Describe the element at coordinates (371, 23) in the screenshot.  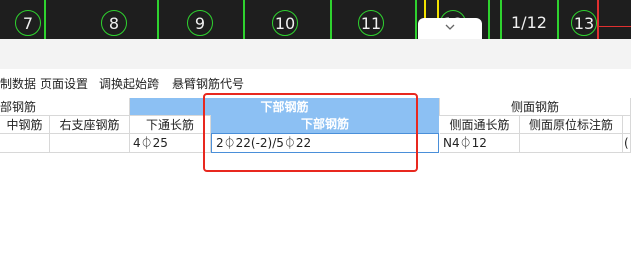
I see `axis-number: 11` at that location.